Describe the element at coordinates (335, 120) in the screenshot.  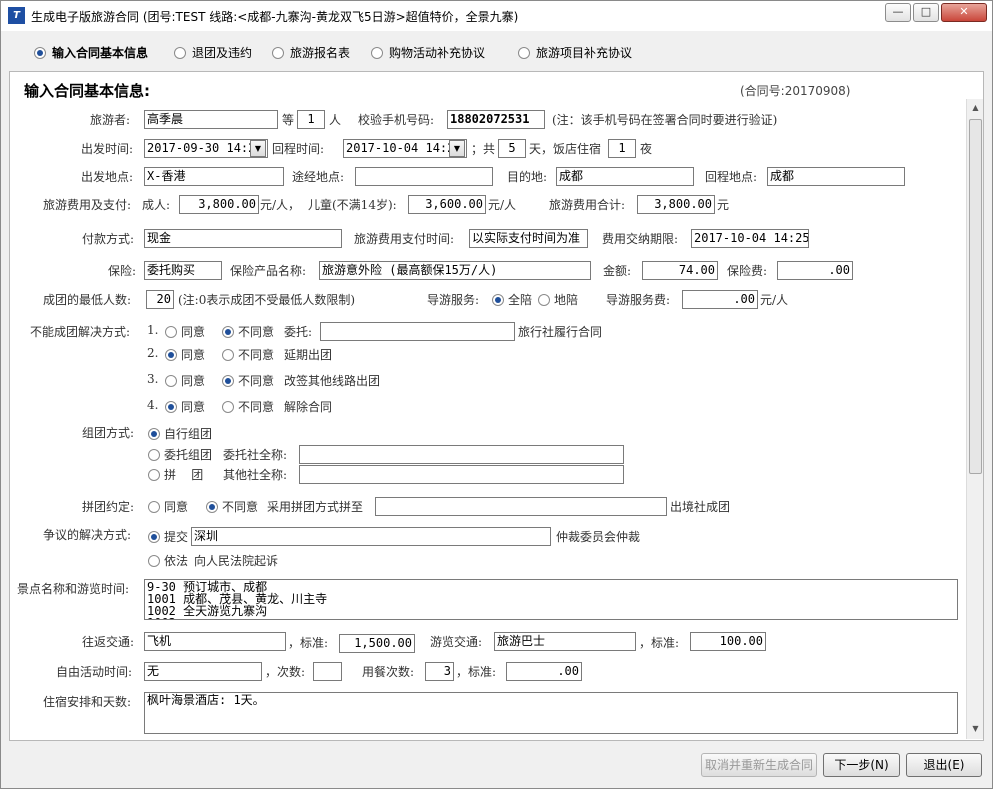
I see `count-unit: 人` at that location.